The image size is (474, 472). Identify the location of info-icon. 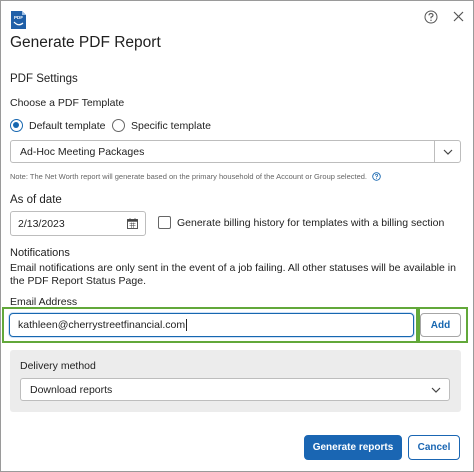
(376, 176).